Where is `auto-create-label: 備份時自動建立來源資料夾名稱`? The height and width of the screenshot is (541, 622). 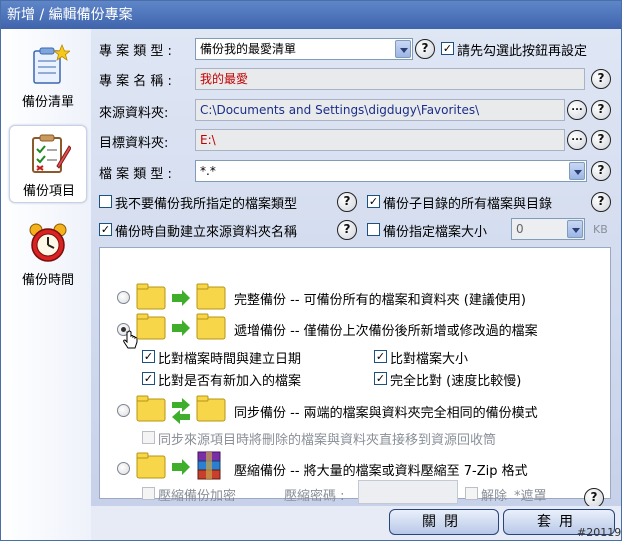 auto-create-label: 備份時自動建立來源資料夾名稱 is located at coordinates (206, 232).